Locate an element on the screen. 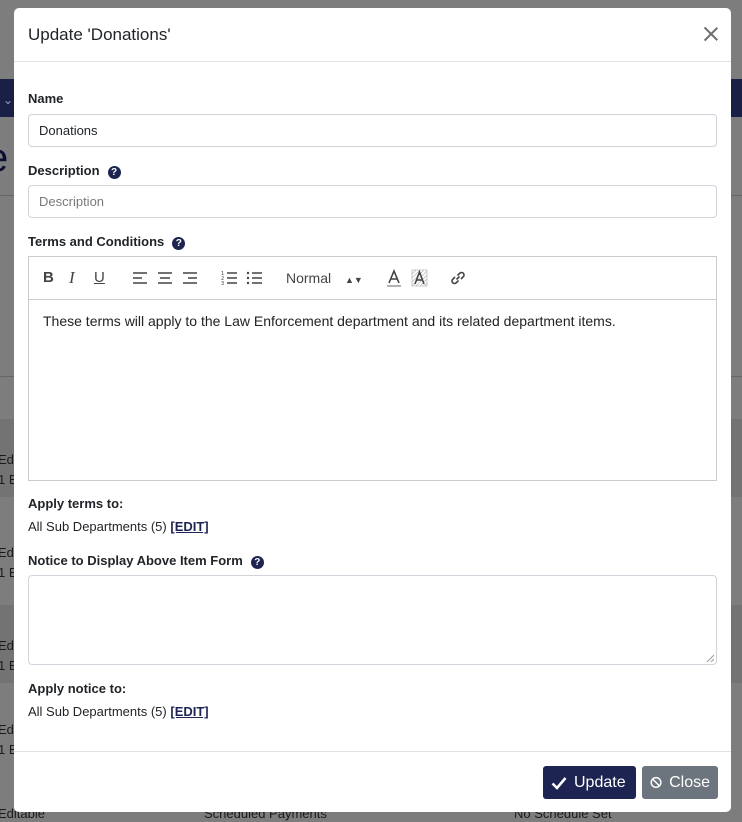 Image resolution: width=742 pixels, height=822 pixels. format-select: Normal ▲▼ is located at coordinates (324, 278).